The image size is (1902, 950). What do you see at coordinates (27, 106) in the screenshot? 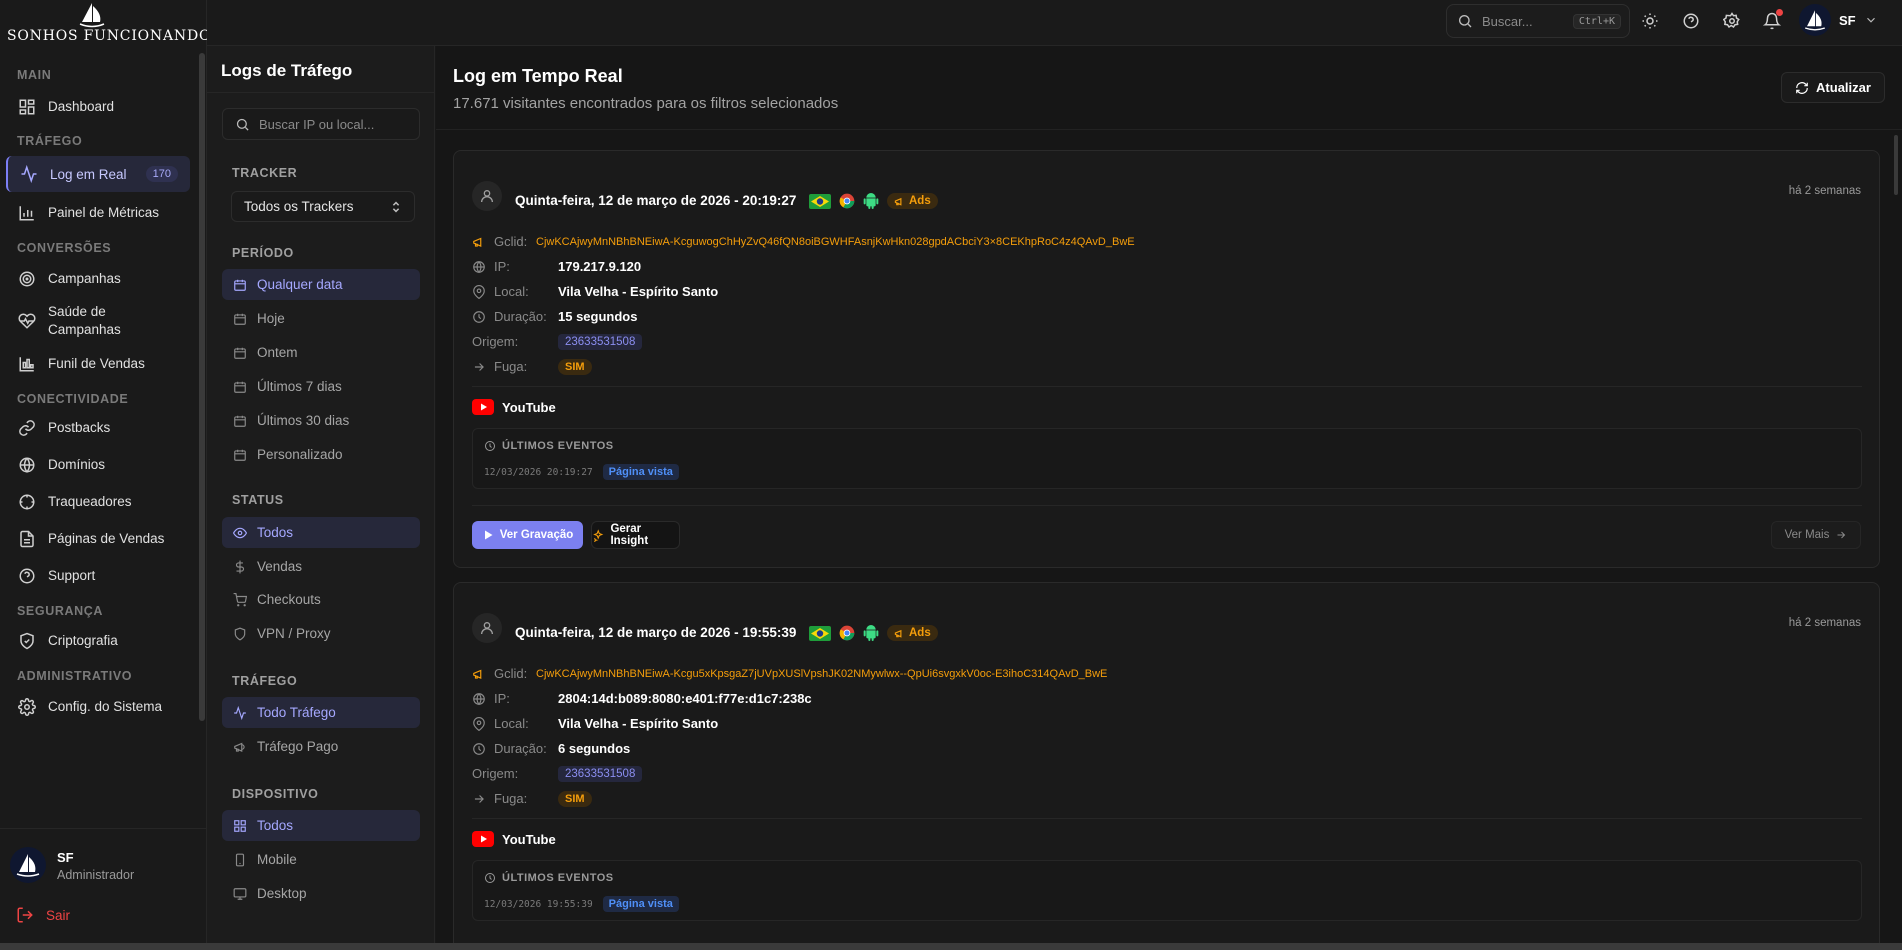
I see `dashboard-icon` at bounding box center [27, 106].